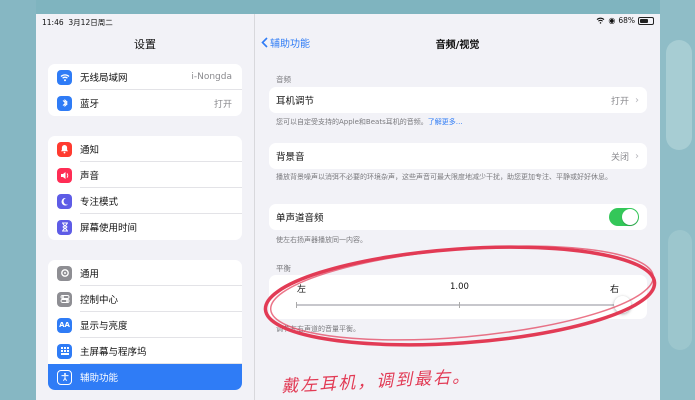 This screenshot has height=400, width=695. Describe the element at coordinates (612, 20) in the screenshot. I see `headphones-status-icon: ◉` at that location.